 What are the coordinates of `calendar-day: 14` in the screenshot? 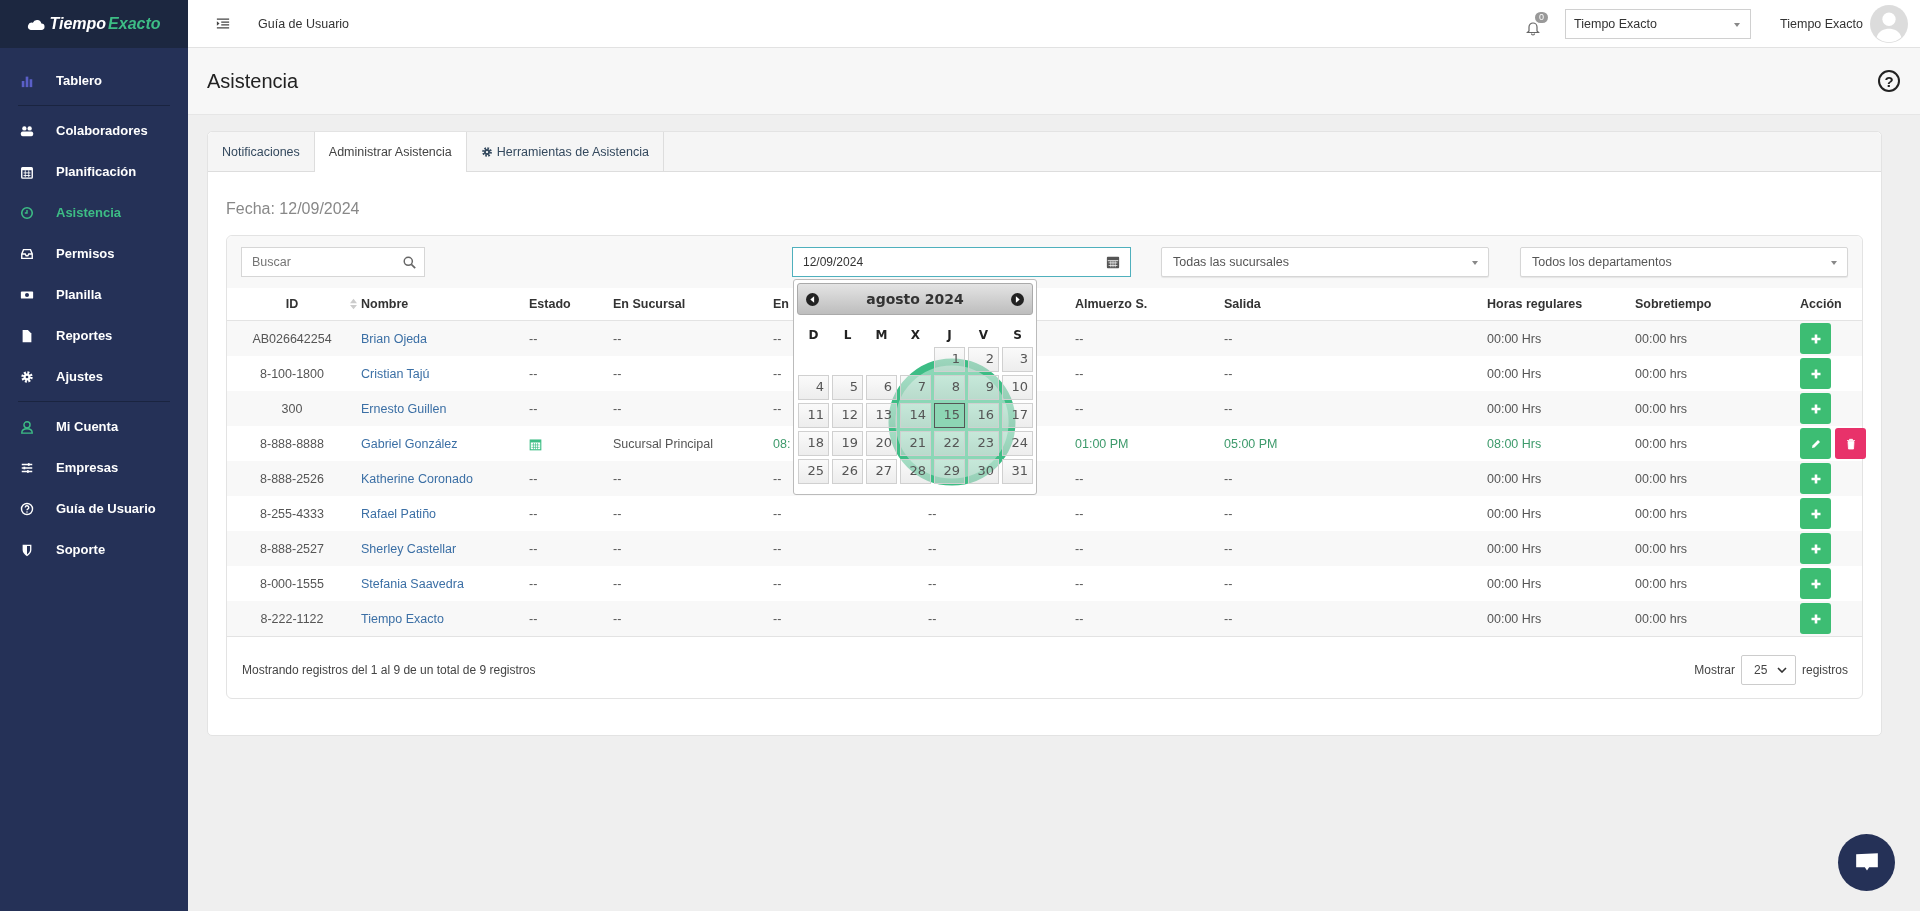 It's located at (915, 415).